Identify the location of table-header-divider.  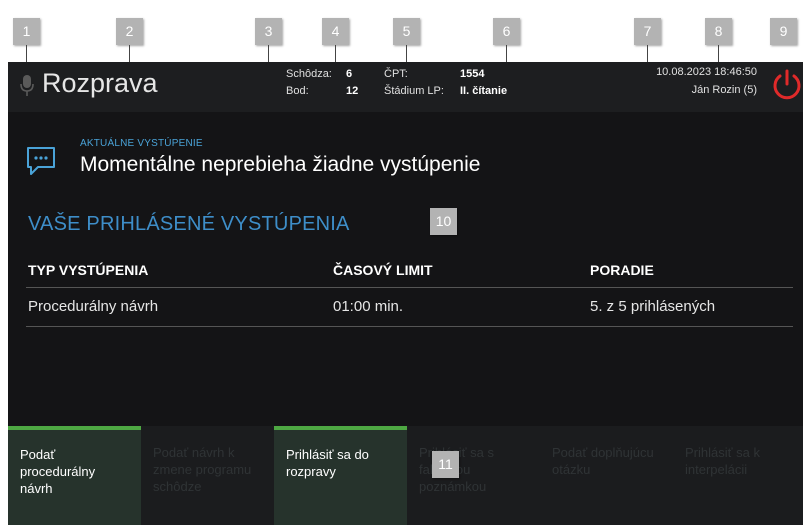
(409, 287).